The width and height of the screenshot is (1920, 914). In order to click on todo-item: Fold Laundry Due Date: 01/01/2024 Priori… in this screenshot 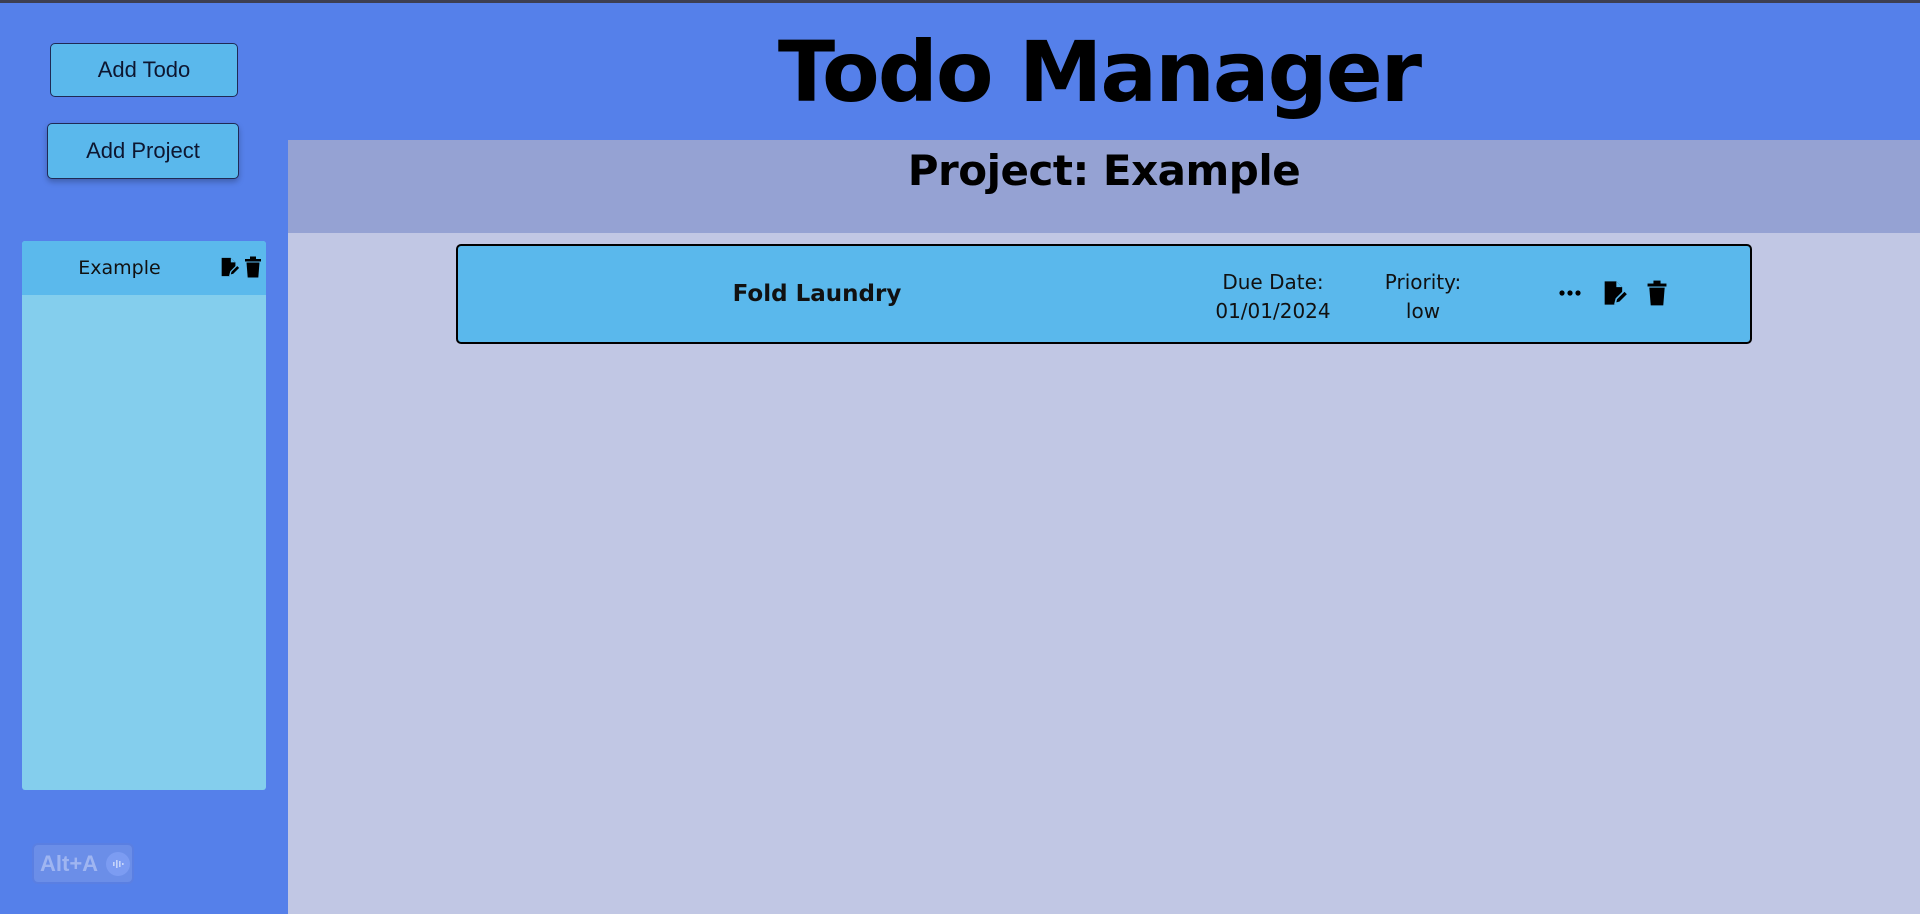, I will do `click(1104, 294)`.